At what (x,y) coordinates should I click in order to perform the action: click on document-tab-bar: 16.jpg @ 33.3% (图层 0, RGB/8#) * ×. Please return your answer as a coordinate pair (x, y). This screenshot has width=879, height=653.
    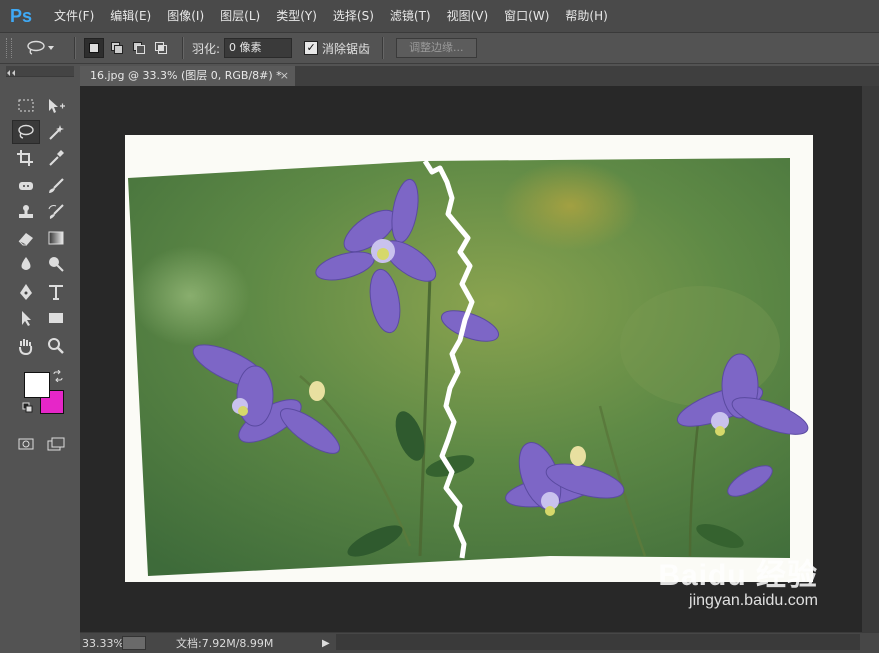
    Looking at the image, I should click on (479, 76).